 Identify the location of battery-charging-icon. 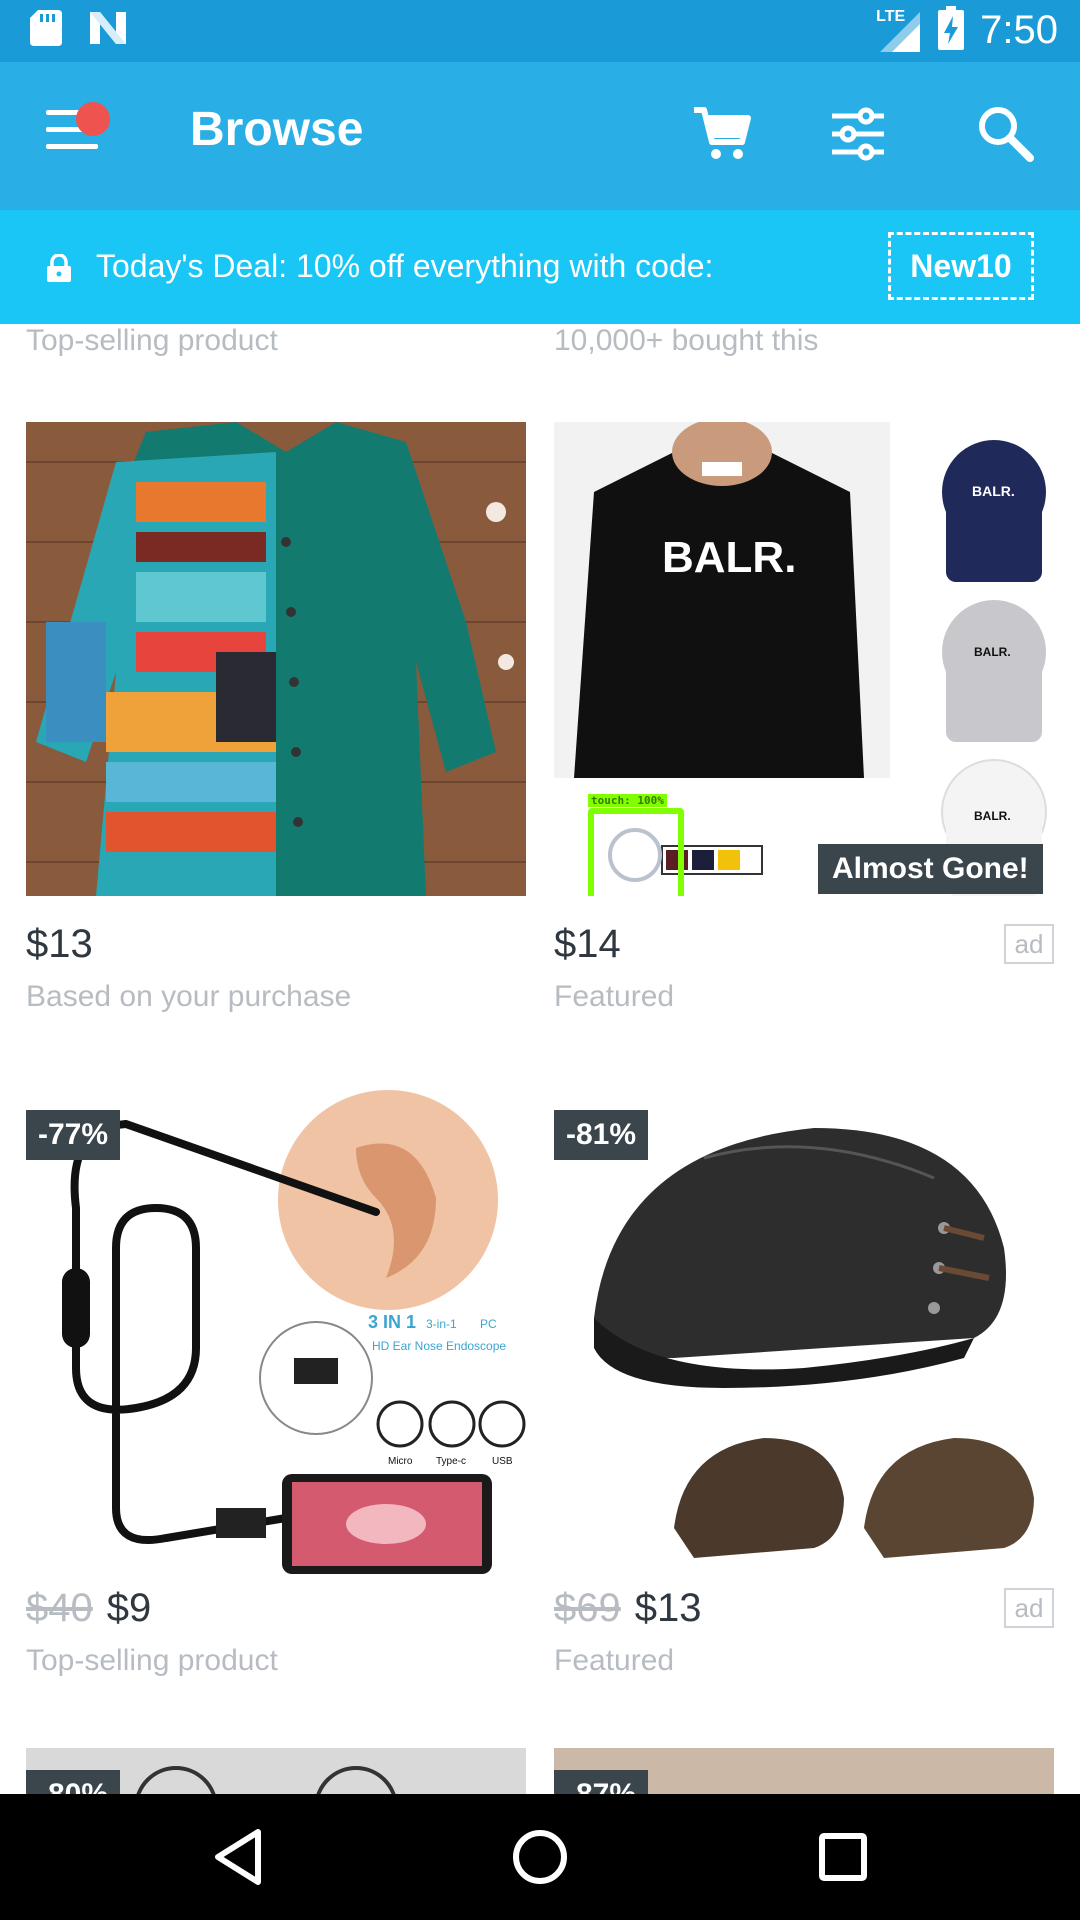
(951, 30).